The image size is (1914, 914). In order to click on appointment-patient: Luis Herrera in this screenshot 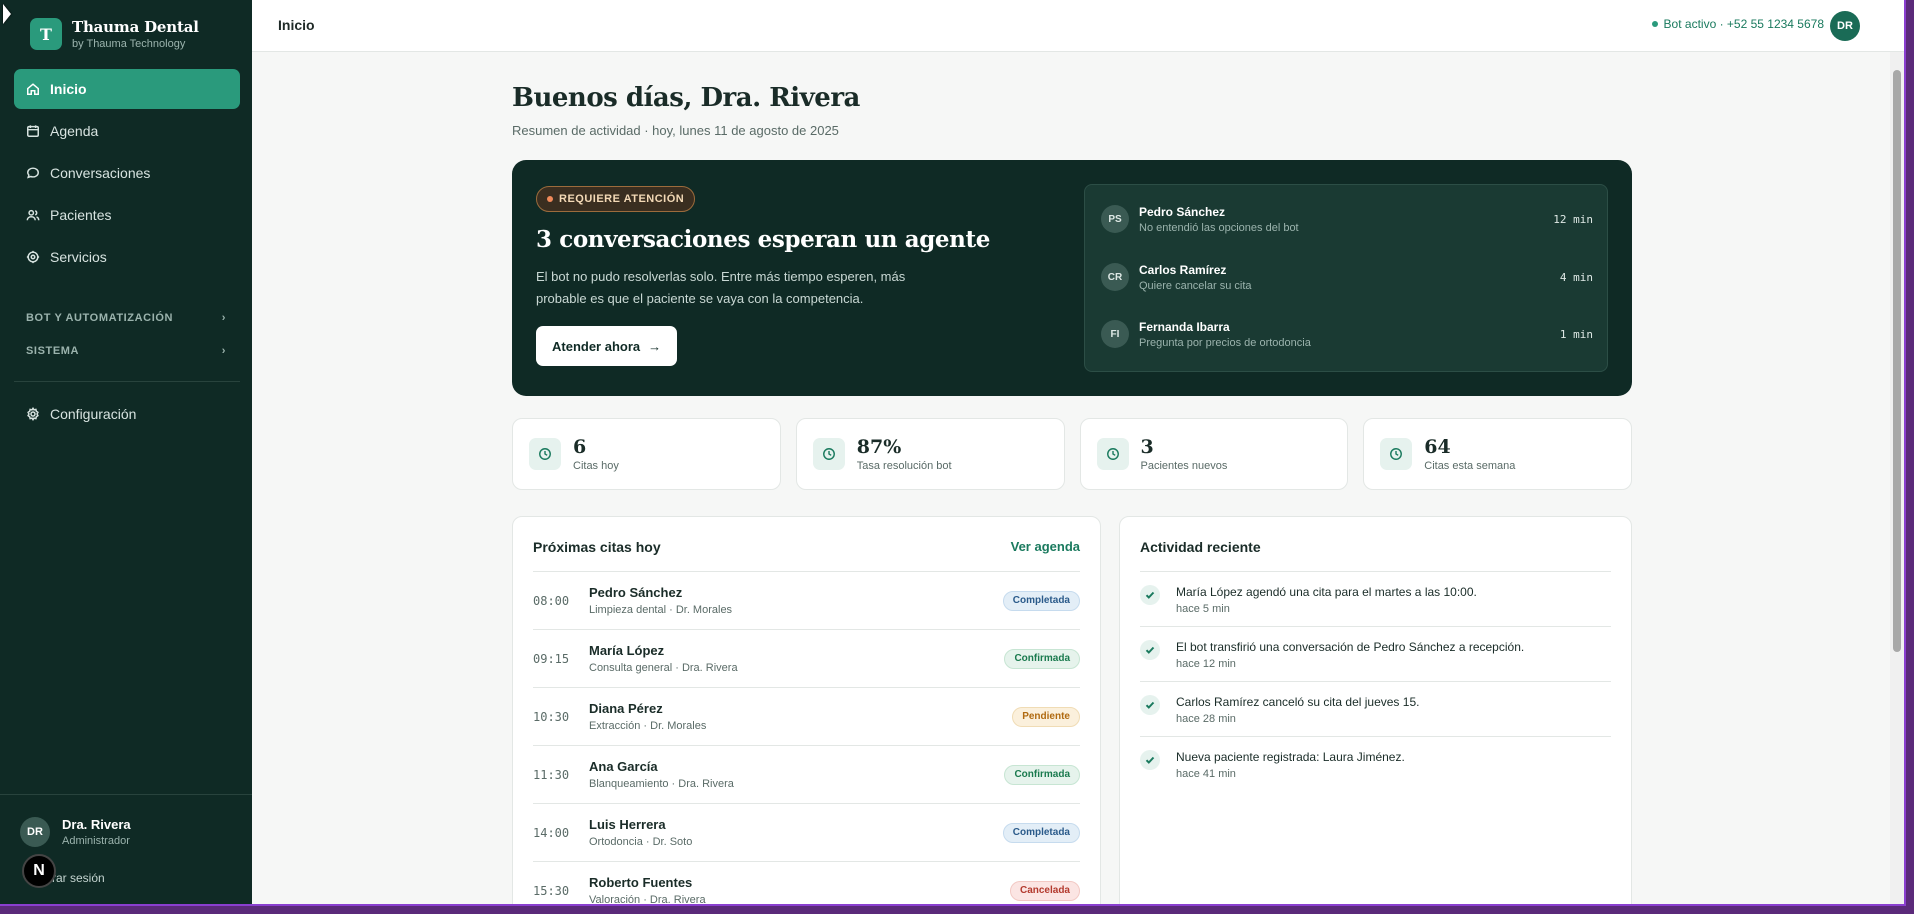, I will do `click(627, 824)`.